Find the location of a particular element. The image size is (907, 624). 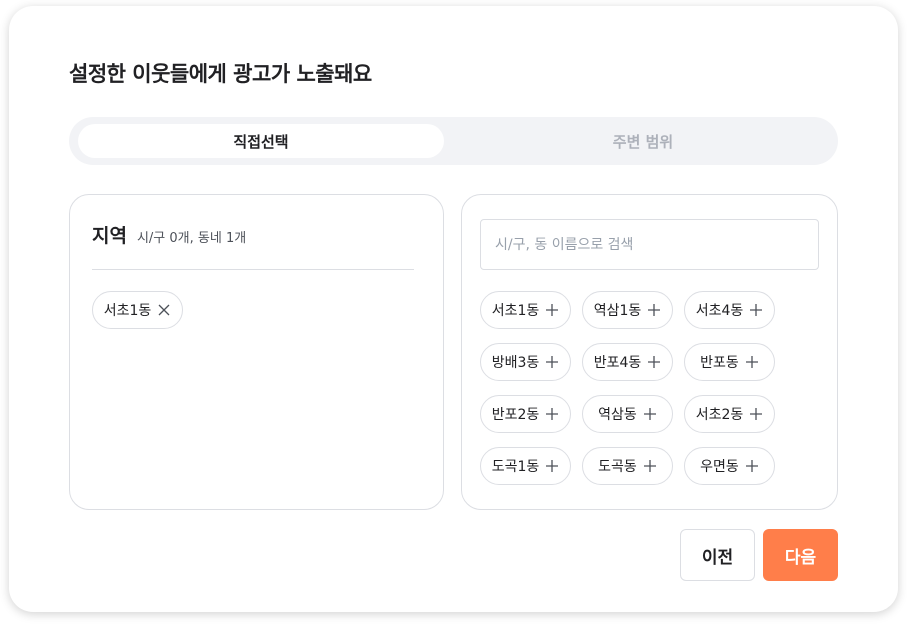

chip-label: 서초4동 is located at coordinates (719, 311).